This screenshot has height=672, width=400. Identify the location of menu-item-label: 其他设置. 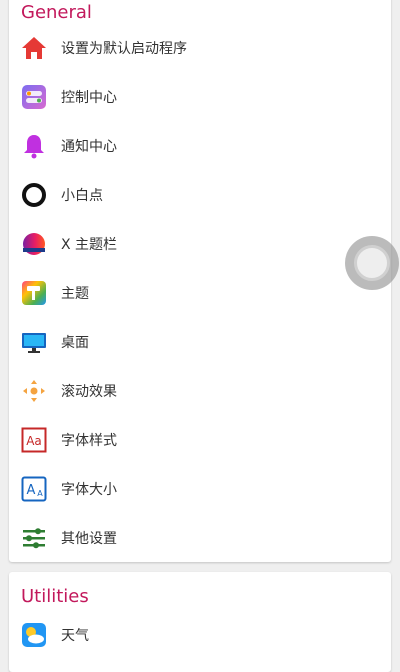
(89, 539).